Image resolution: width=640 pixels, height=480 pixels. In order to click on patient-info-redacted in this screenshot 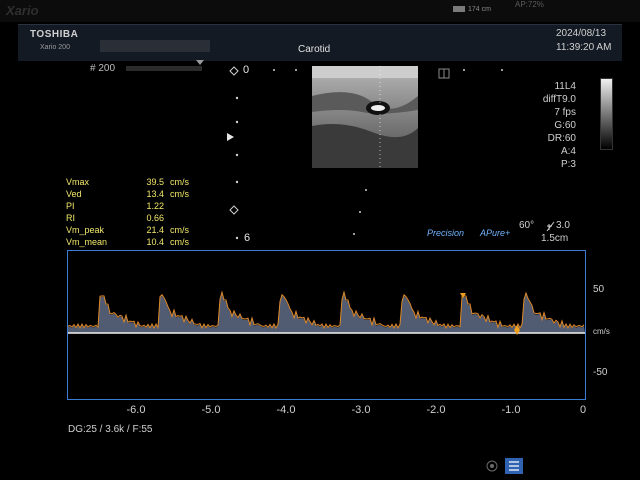, I will do `click(155, 46)`.